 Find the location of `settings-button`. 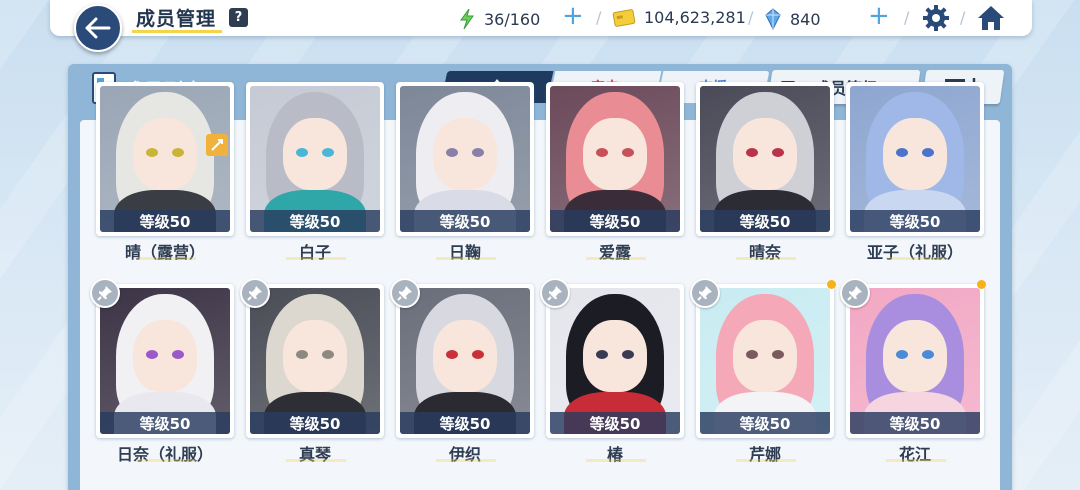

settings-button is located at coordinates (936, 20).